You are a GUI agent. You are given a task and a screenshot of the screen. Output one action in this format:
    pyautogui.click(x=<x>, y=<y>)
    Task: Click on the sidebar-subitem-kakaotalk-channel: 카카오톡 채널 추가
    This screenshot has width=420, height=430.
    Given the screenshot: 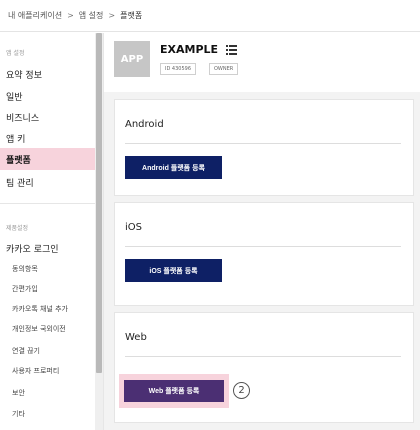 What is the action you would take?
    pyautogui.click(x=47, y=309)
    